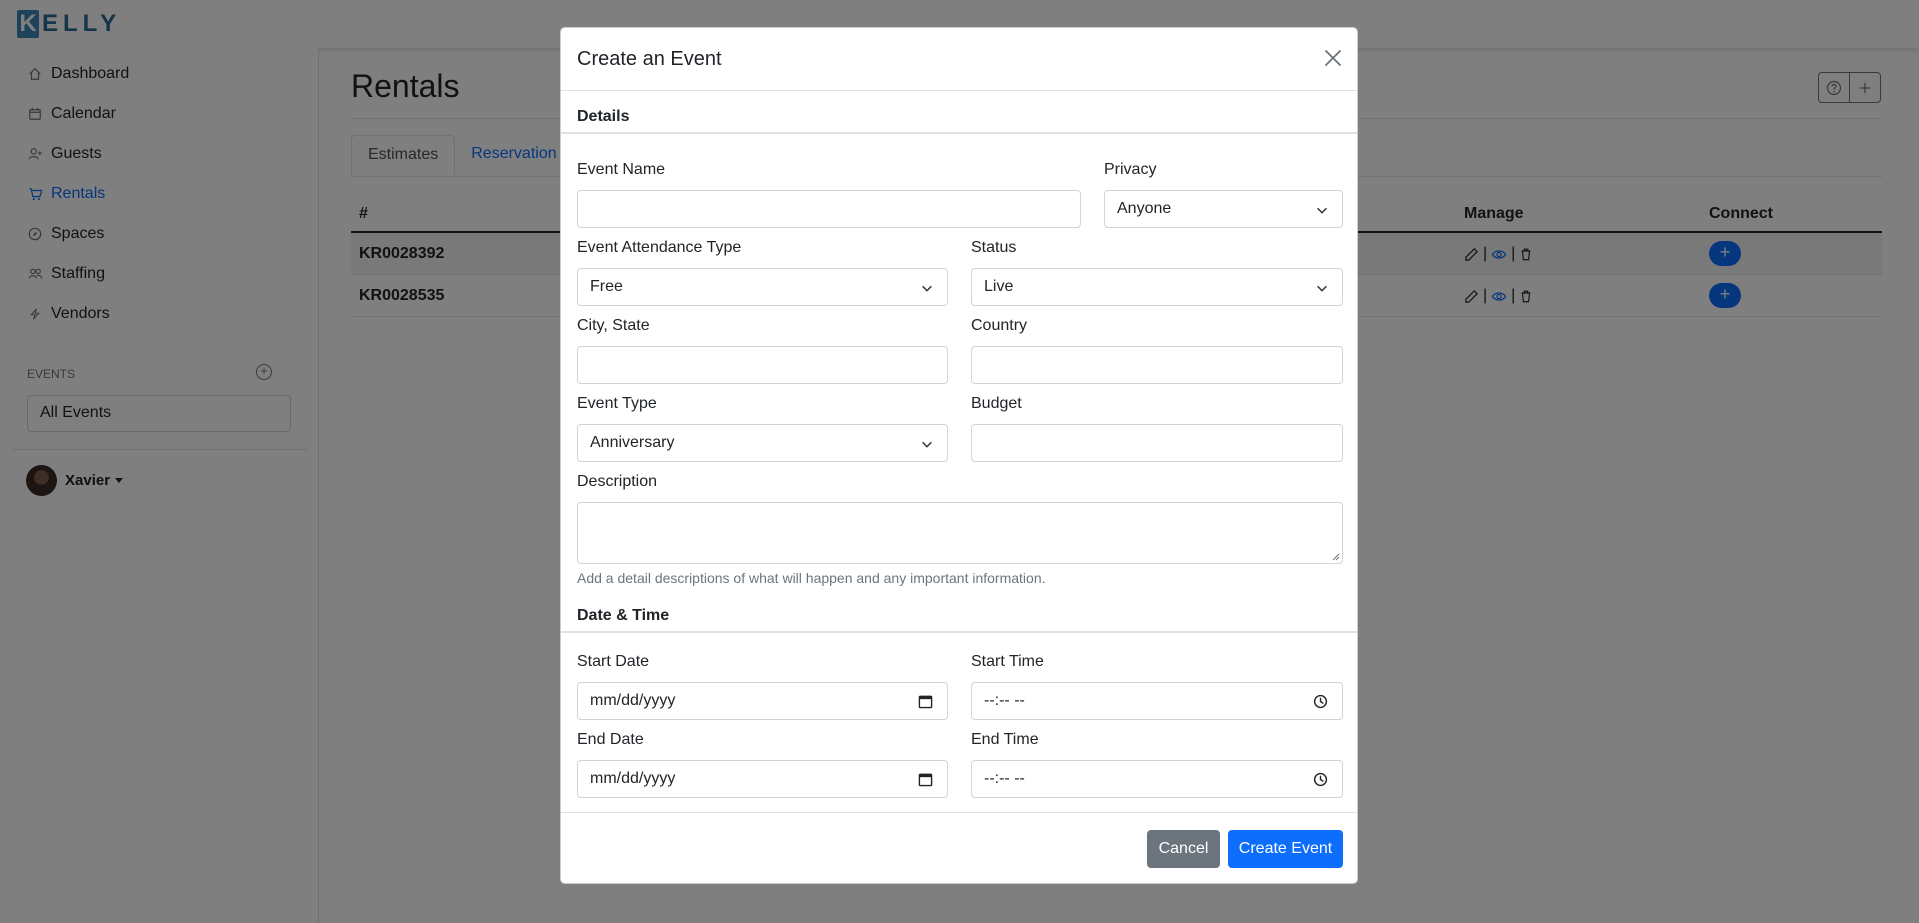  Describe the element at coordinates (621, 169) in the screenshot. I see `event-name-label: Event Name` at that location.